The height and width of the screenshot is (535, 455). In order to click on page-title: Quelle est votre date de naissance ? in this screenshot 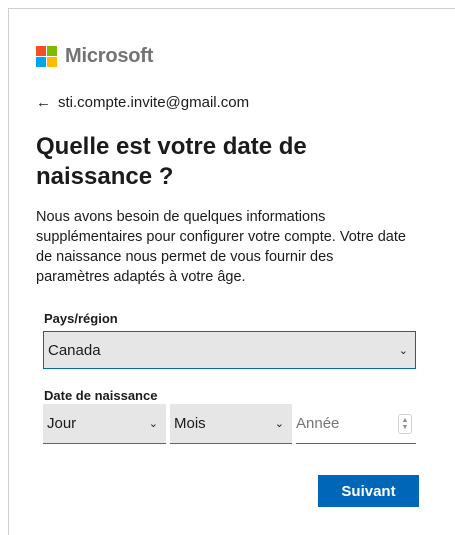, I will do `click(171, 161)`.